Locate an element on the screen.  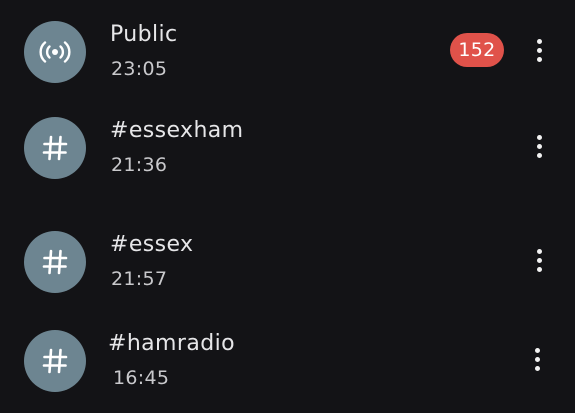
channel-time: 21:36 is located at coordinates (139, 165).